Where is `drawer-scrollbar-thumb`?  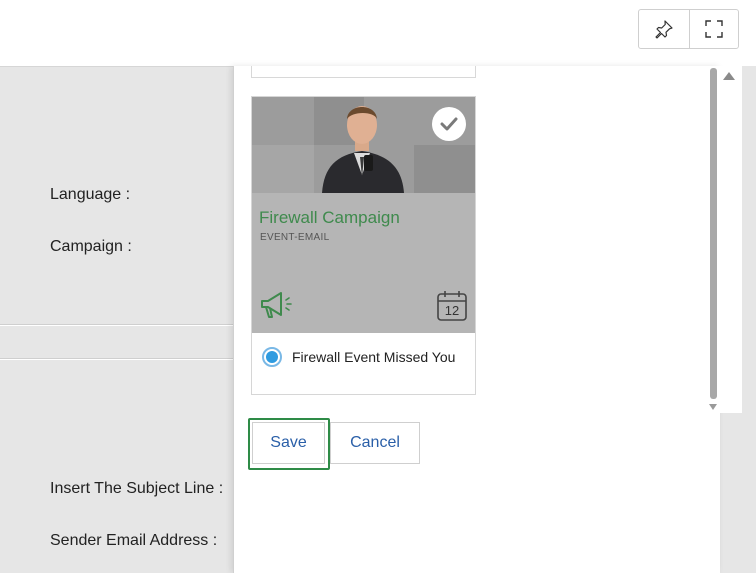
drawer-scrollbar-thumb is located at coordinates (713, 233).